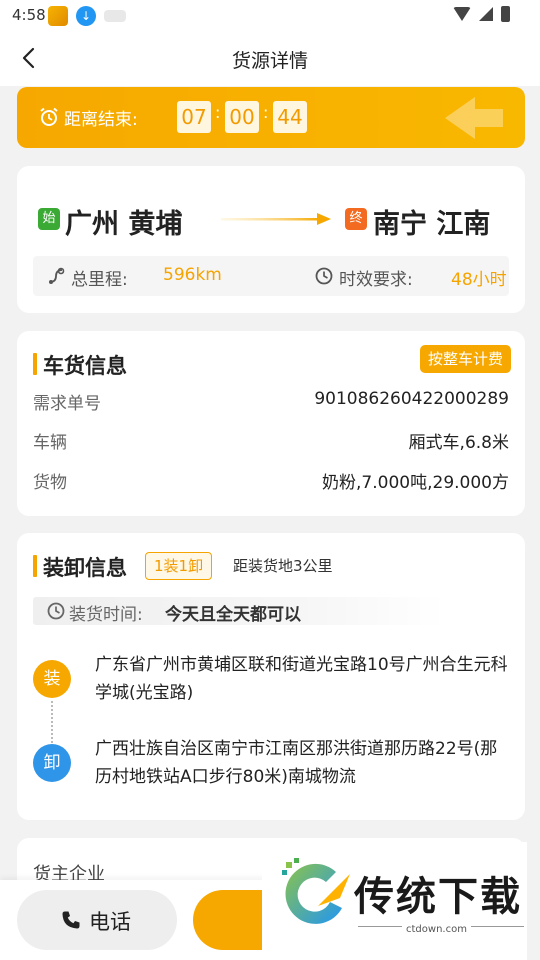 The width and height of the screenshot is (540, 960). I want to click on time-requirement-value: 48小时, so click(479, 280).